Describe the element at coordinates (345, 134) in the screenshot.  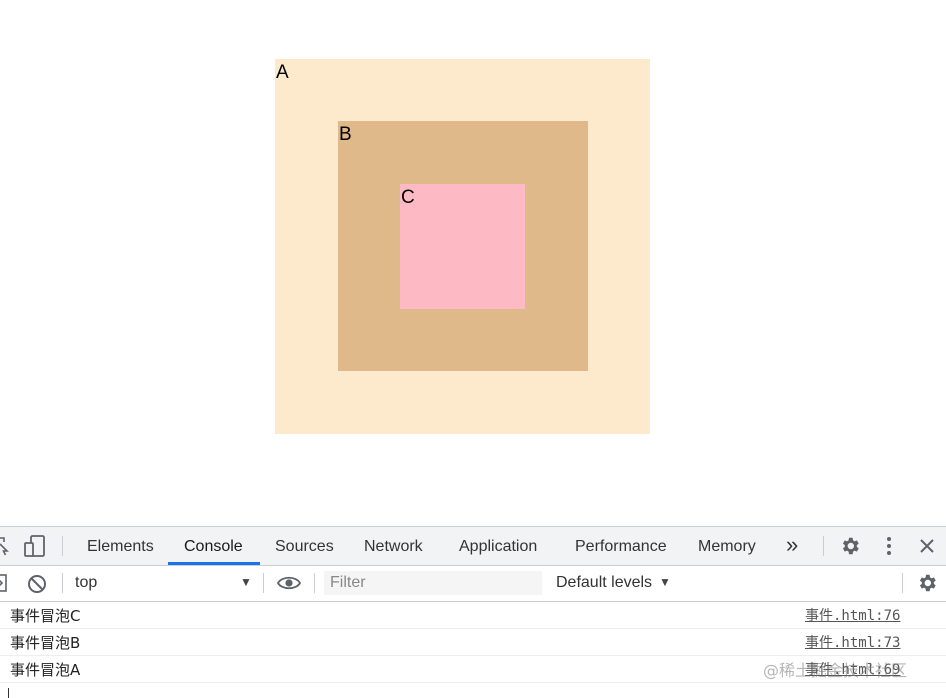
I see `box-b-label: B` at that location.